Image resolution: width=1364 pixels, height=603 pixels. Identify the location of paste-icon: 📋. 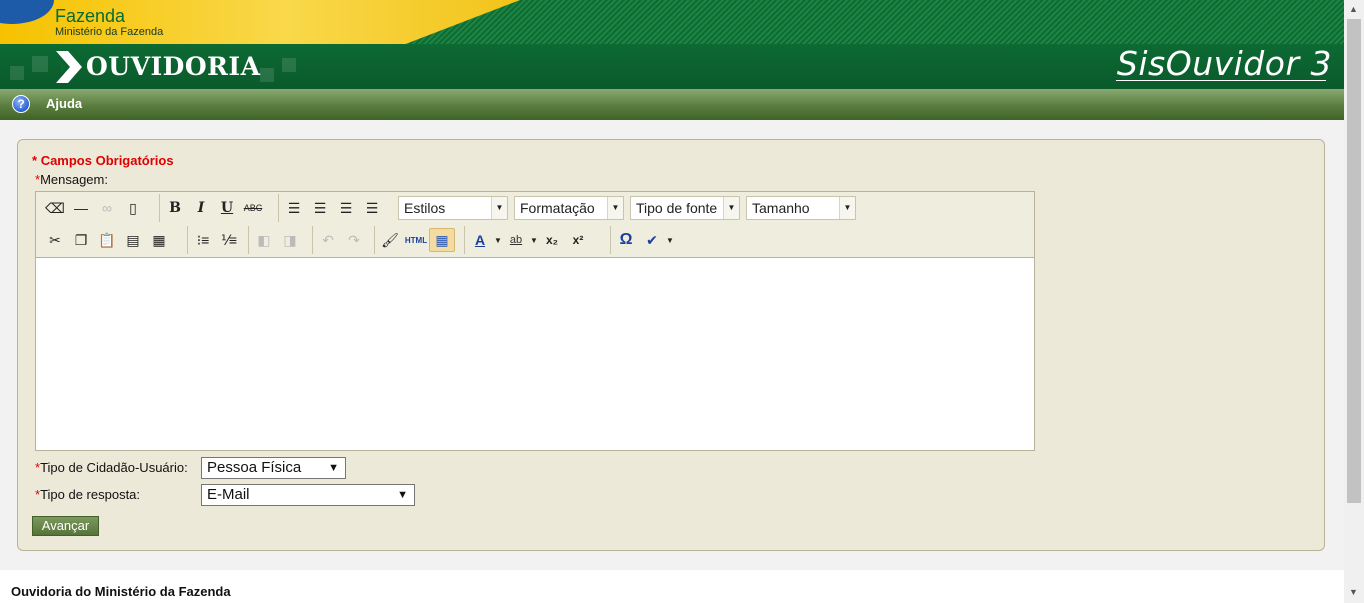
(107, 240).